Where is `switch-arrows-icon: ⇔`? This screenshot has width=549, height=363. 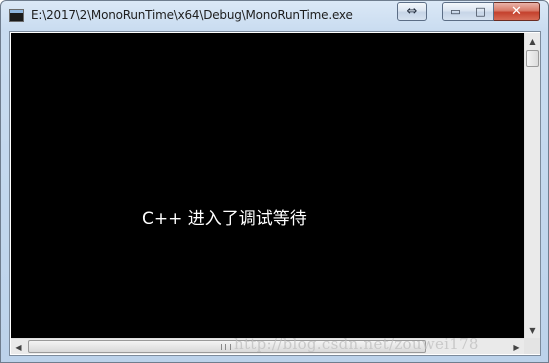 switch-arrows-icon: ⇔ is located at coordinates (412, 11).